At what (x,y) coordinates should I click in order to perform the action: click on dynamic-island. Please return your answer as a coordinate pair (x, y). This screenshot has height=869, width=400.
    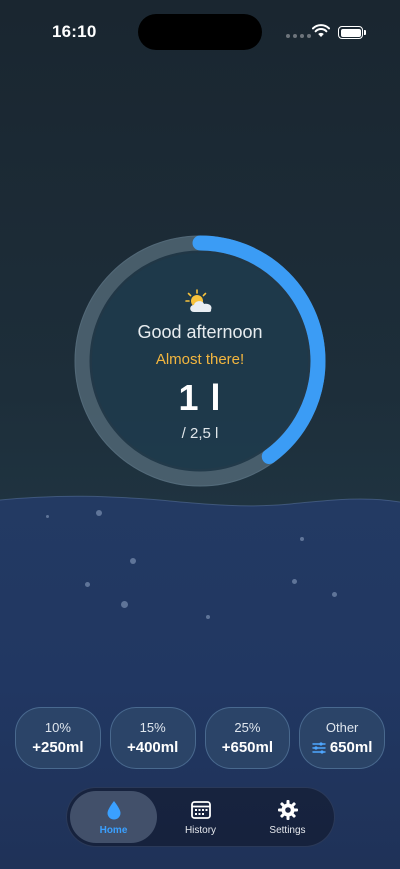
    Looking at the image, I should click on (200, 32).